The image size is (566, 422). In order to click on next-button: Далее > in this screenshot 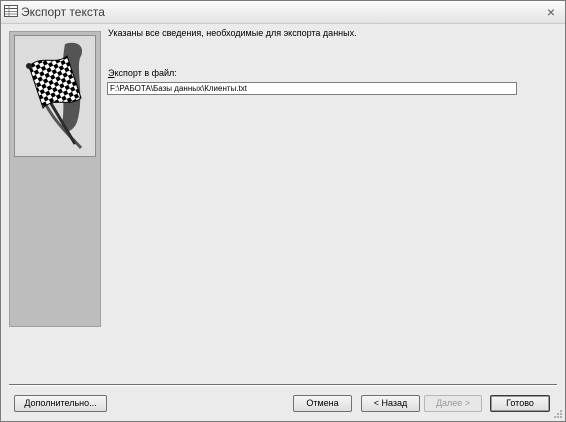, I will do `click(453, 403)`.